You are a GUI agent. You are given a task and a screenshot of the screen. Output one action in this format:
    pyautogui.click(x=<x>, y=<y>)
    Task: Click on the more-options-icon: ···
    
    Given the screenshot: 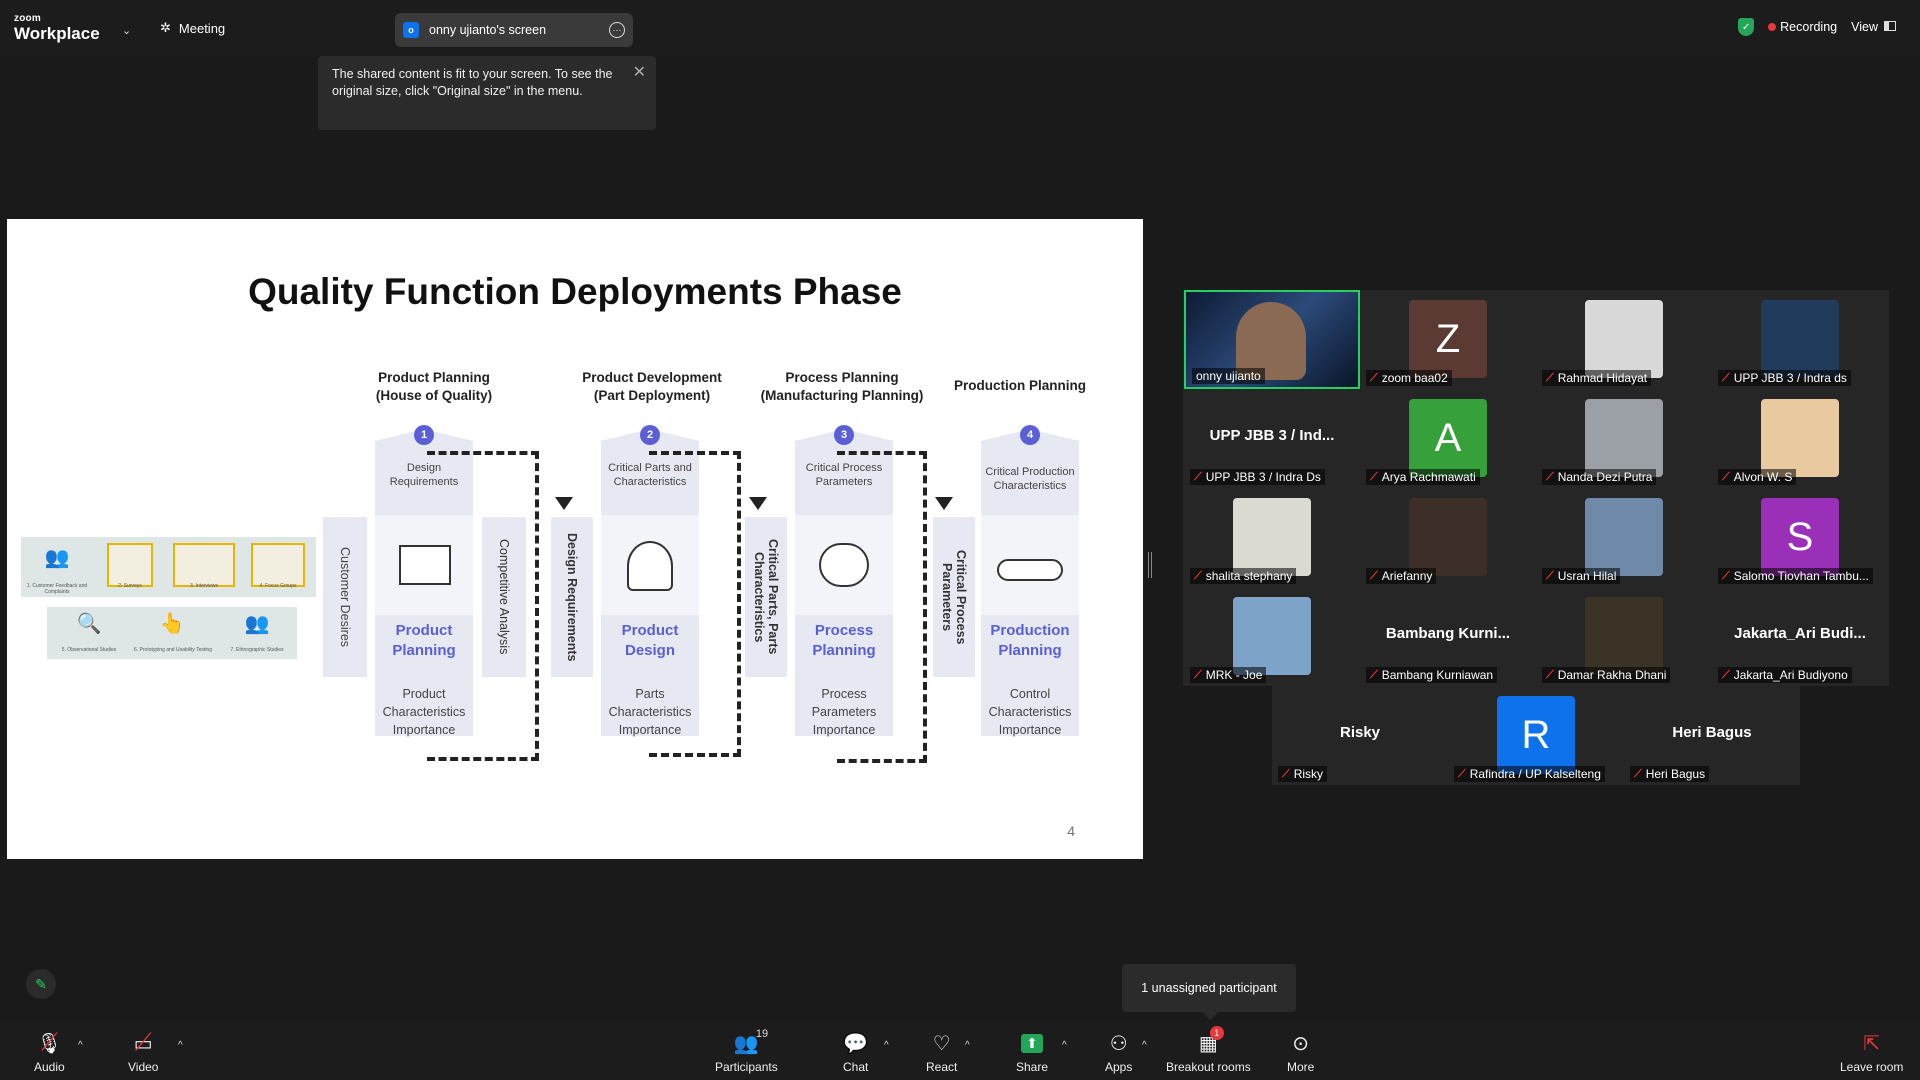 What is the action you would take?
    pyautogui.click(x=617, y=30)
    